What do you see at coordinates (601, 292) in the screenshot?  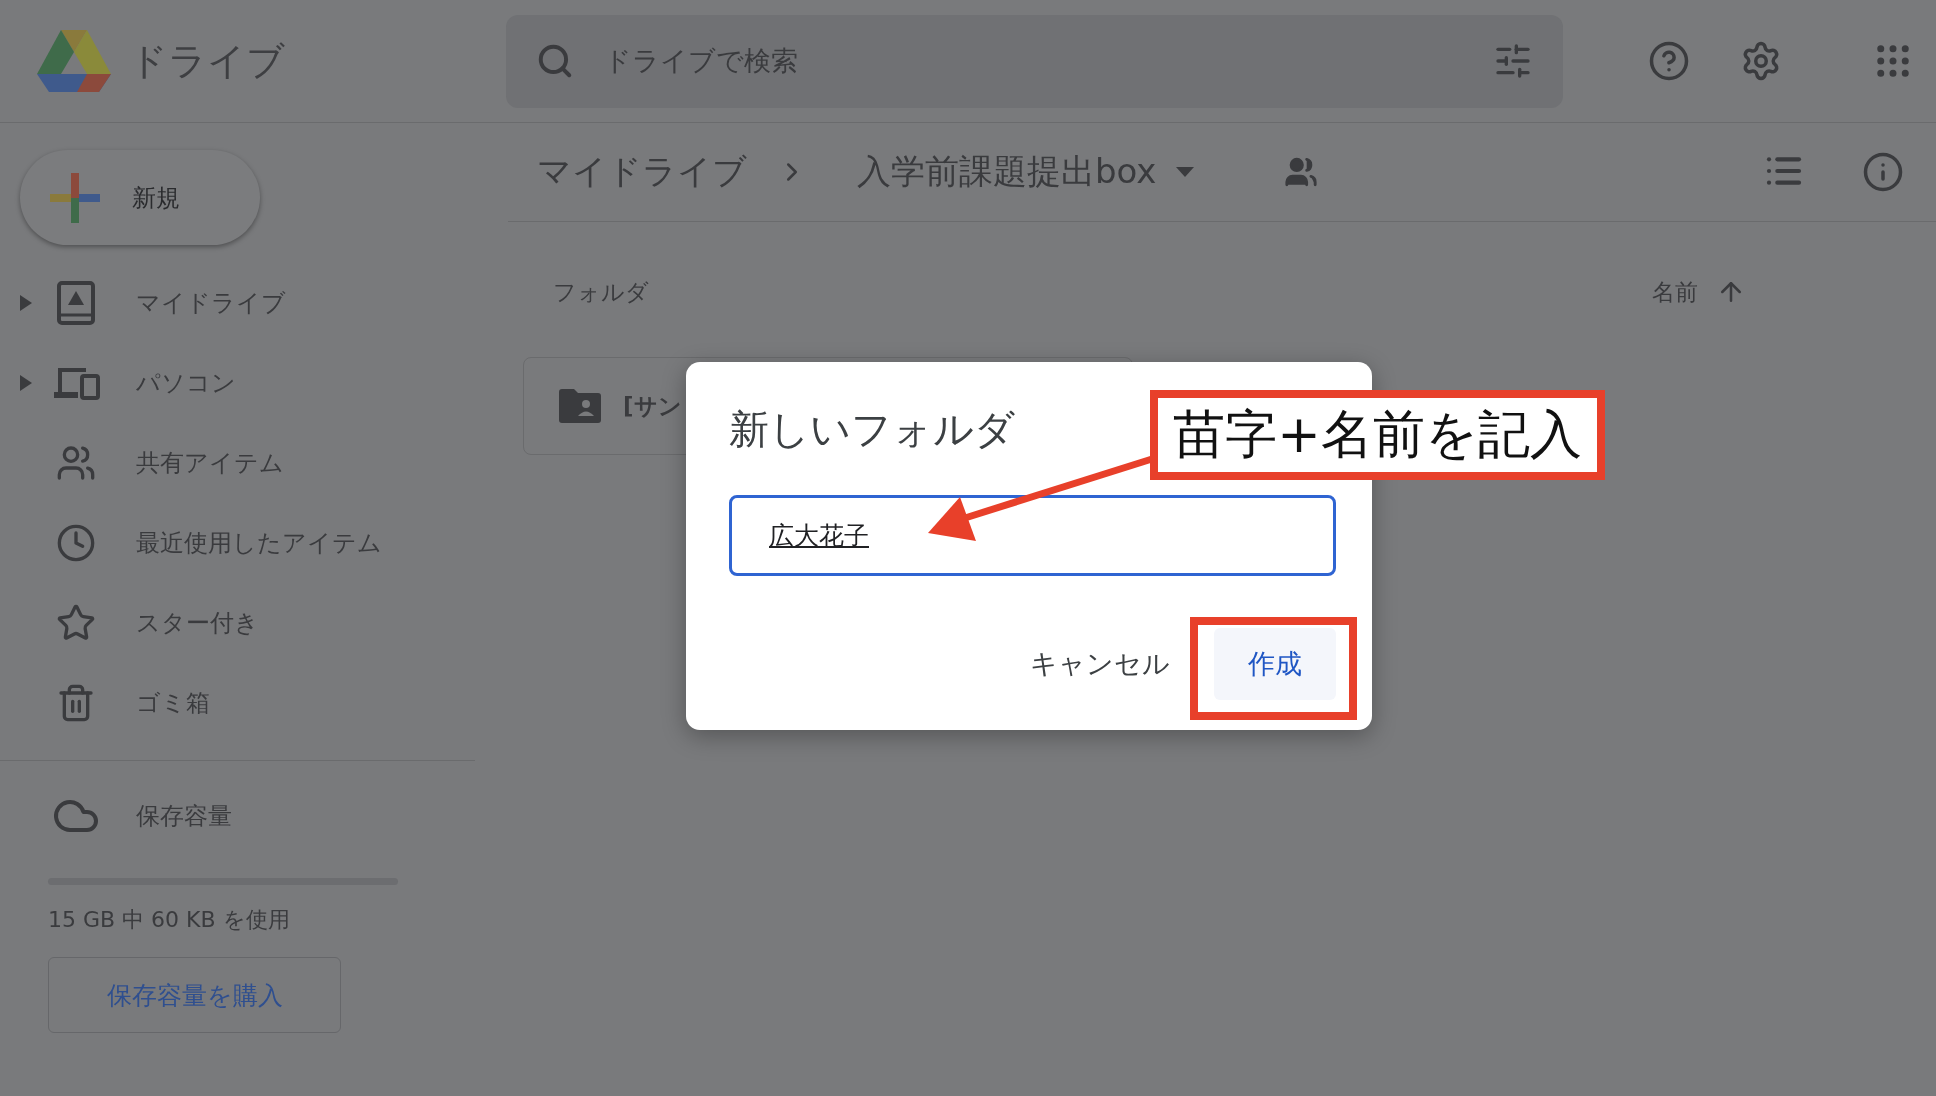 I see `section-title: フォルダ` at bounding box center [601, 292].